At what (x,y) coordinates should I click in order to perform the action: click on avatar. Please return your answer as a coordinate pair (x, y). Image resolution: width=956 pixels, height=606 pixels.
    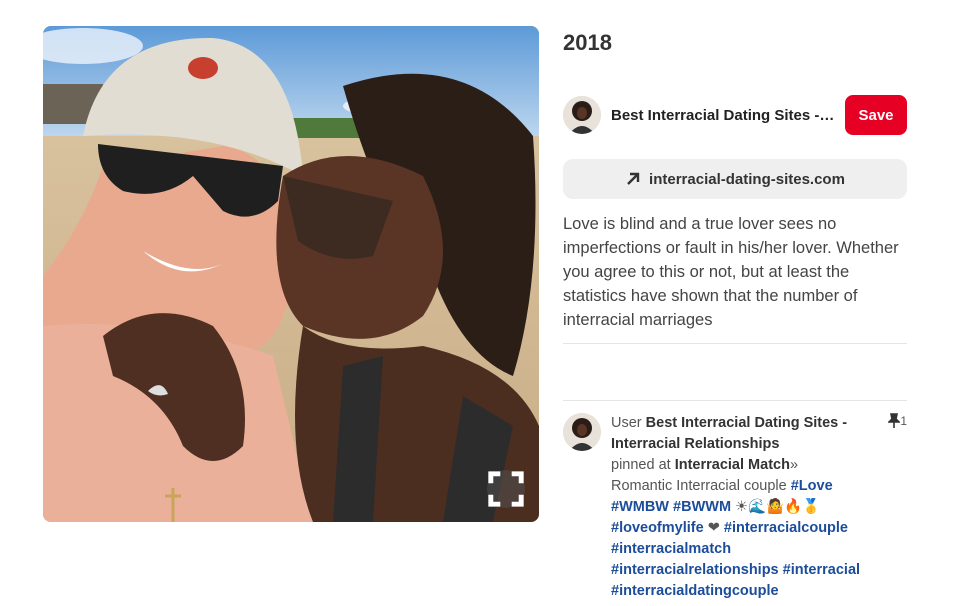
    Looking at the image, I should click on (582, 115).